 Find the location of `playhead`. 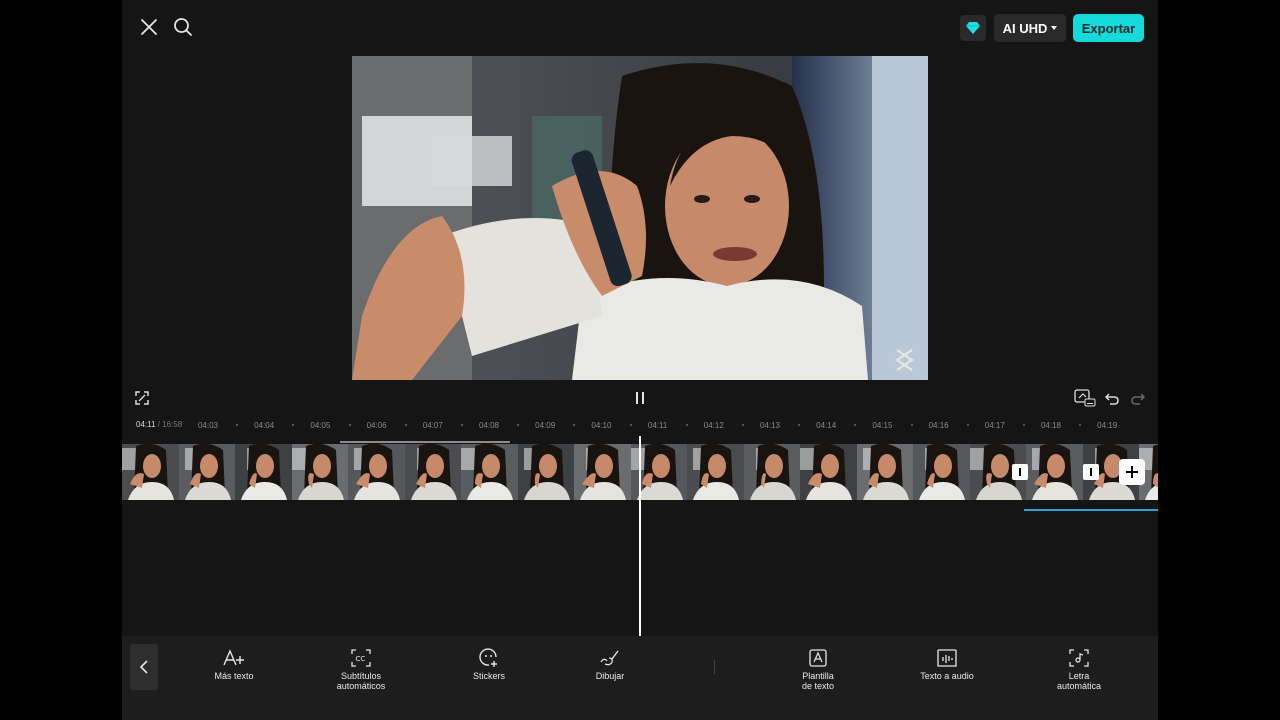

playhead is located at coordinates (640, 536).